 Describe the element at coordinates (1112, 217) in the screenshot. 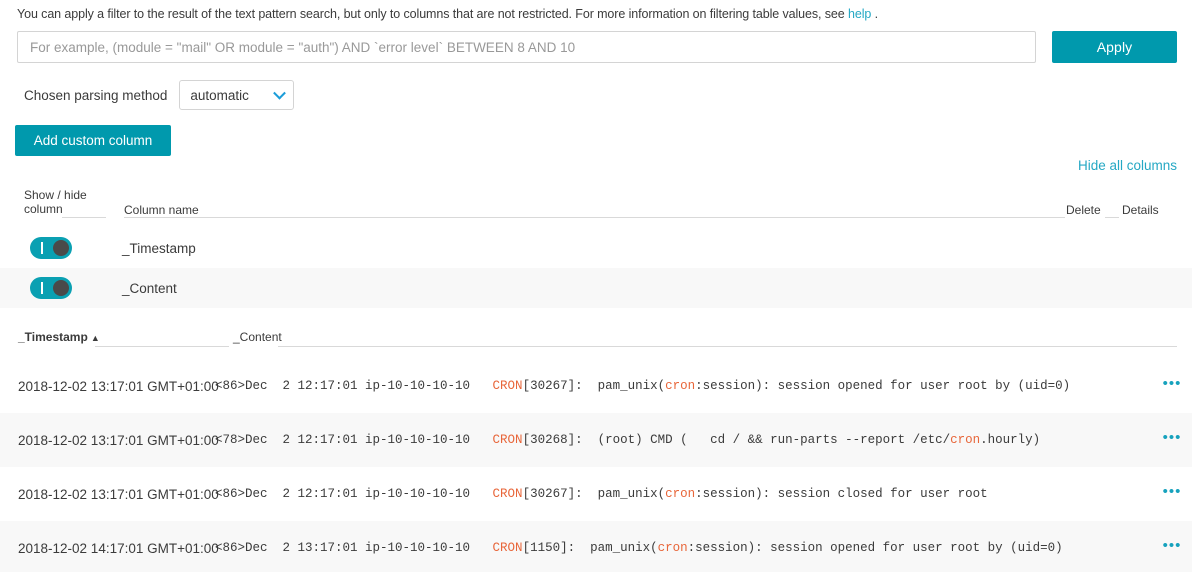

I see `header-rule-delete` at that location.